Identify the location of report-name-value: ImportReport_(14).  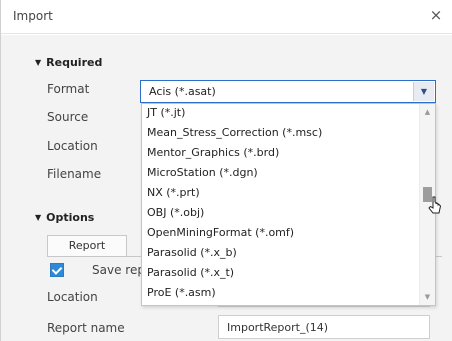
(278, 327).